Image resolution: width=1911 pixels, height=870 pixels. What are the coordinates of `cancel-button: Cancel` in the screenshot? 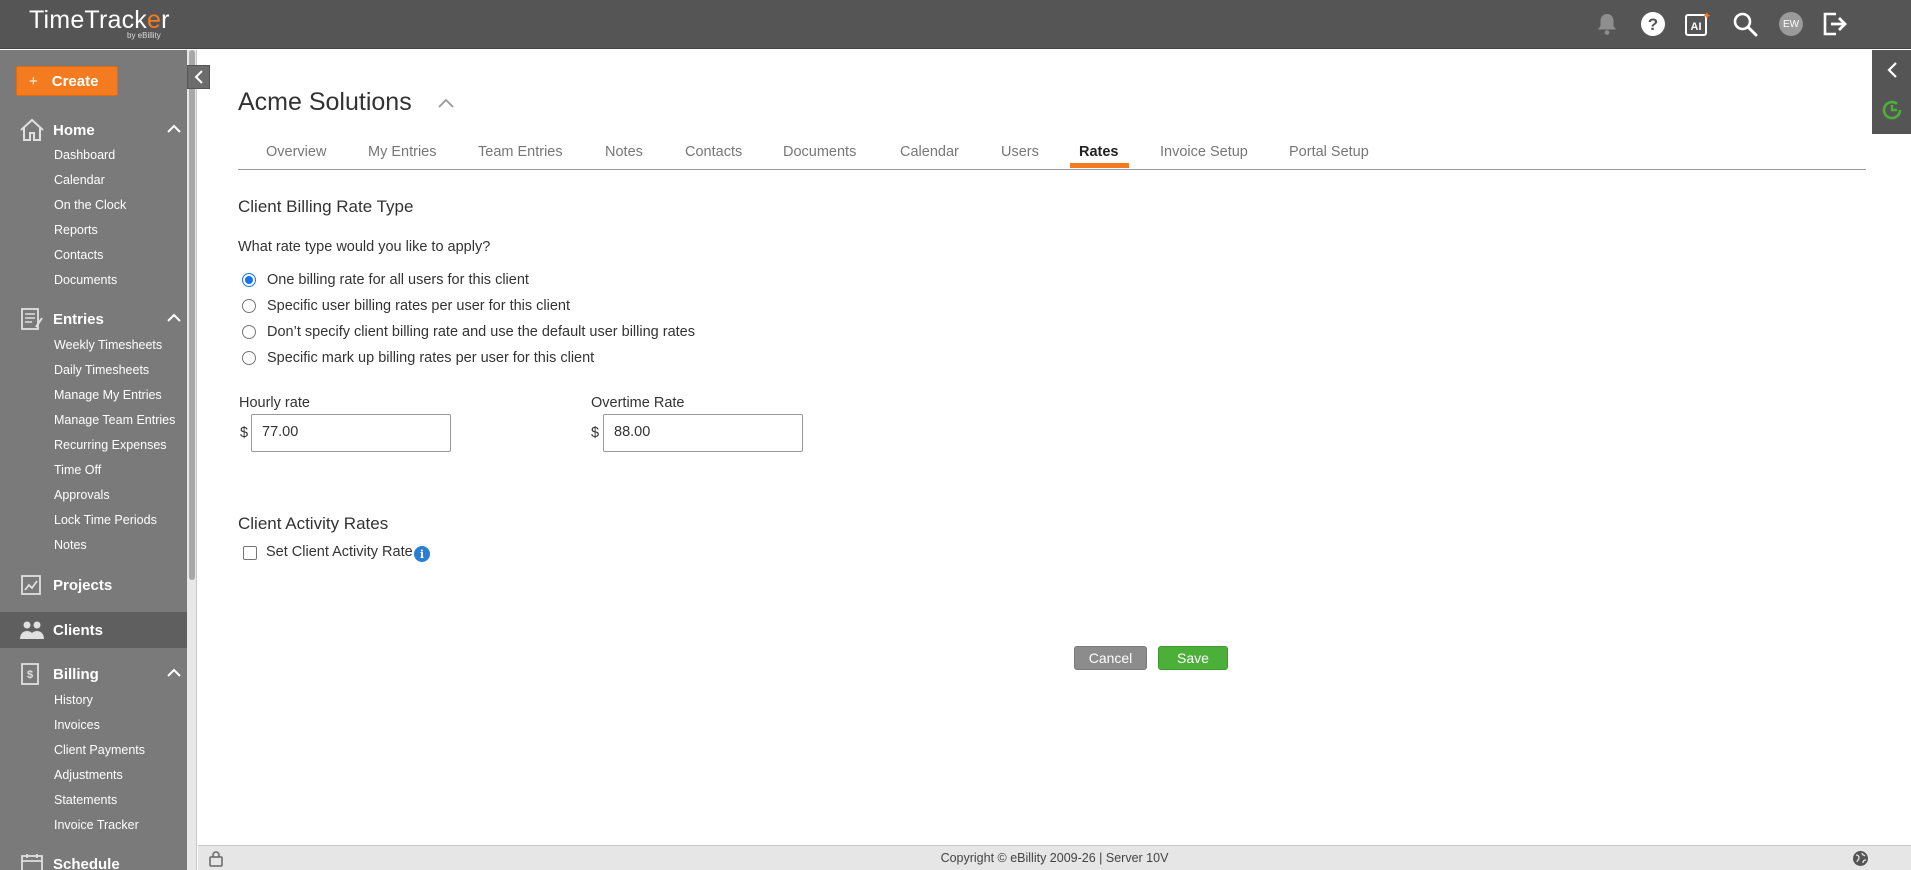 It's located at (1110, 658).